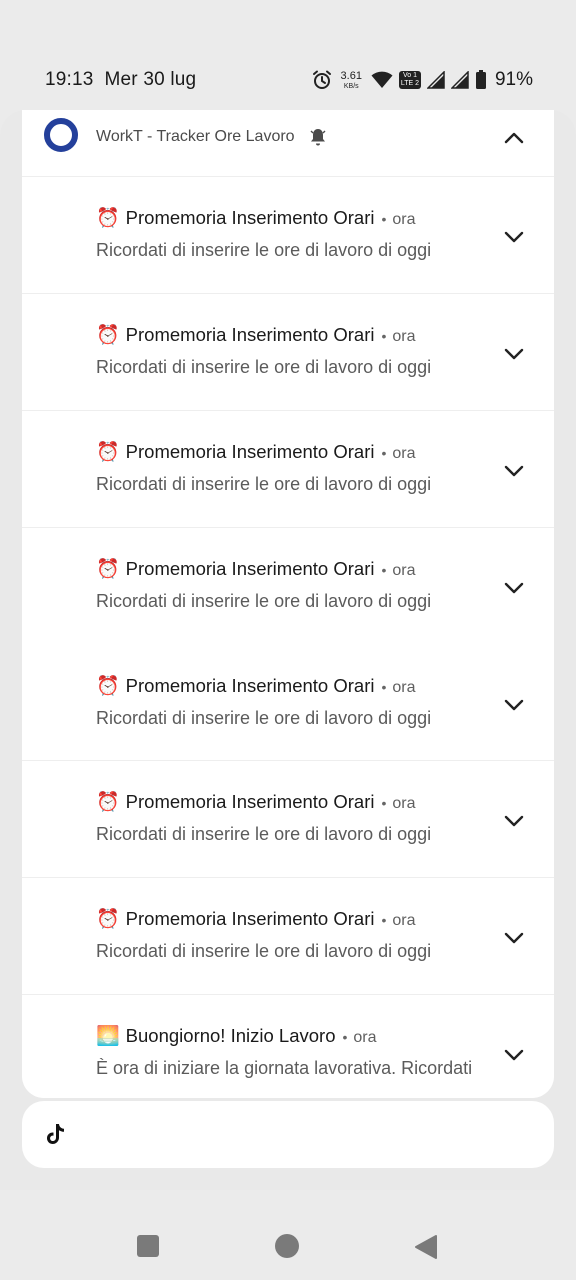 This screenshot has width=576, height=1280. Describe the element at coordinates (422, 80) in the screenshot. I see `status-icons: 3.61 KB/s Vo 1 LTE 2 91%` at that location.